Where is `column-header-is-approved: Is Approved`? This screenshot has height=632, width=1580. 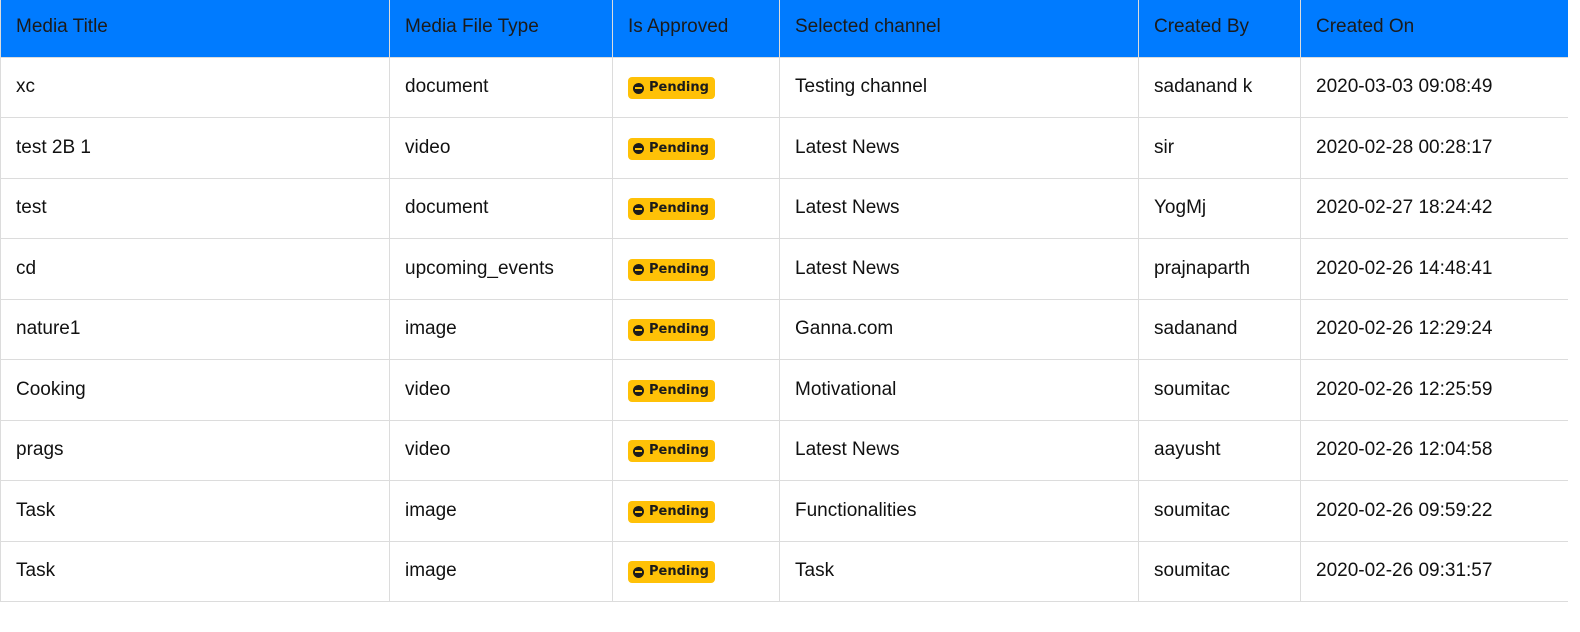
column-header-is-approved: Is Approved is located at coordinates (696, 28).